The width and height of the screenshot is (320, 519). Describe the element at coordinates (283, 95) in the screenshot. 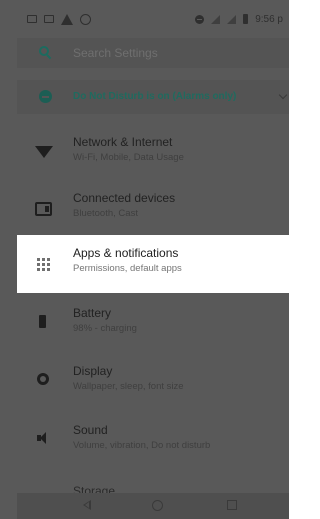

I see `chevron-down-icon` at that location.